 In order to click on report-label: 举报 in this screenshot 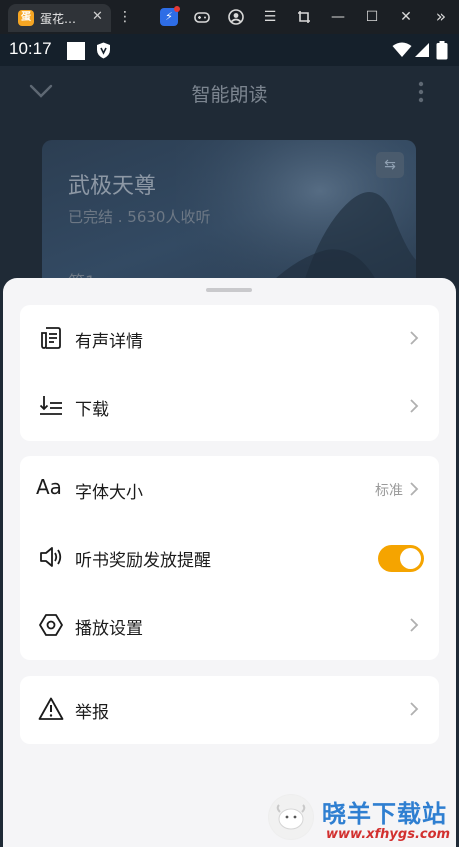, I will do `click(92, 713)`.